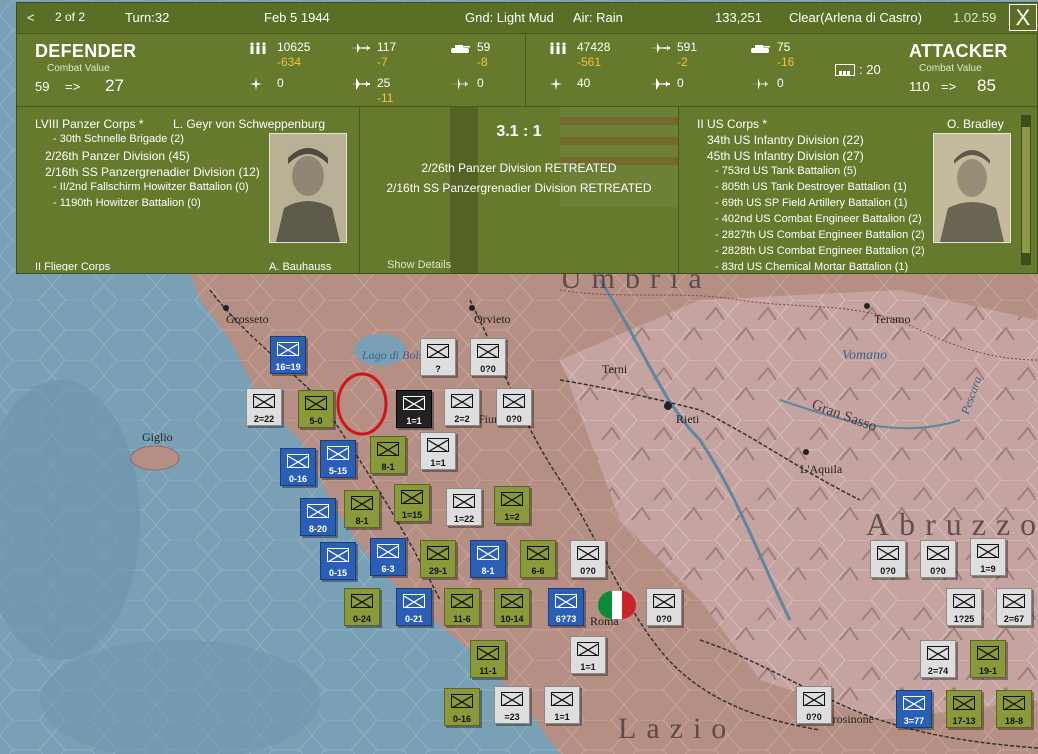 The height and width of the screenshot is (754, 1038). Describe the element at coordinates (1023, 17) in the screenshot. I see `close-button: X` at that location.